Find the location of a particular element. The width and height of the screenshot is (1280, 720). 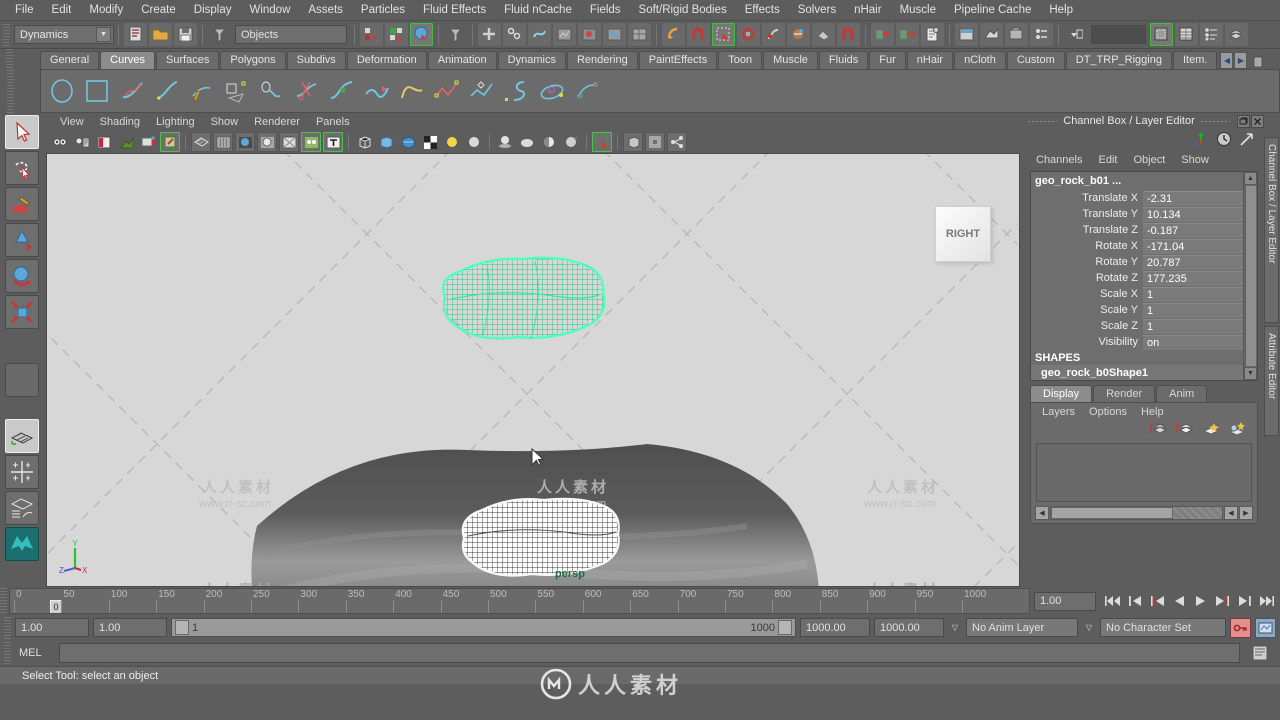

menu-item-fluid-effects: Fluid Effects is located at coordinates (454, 10).